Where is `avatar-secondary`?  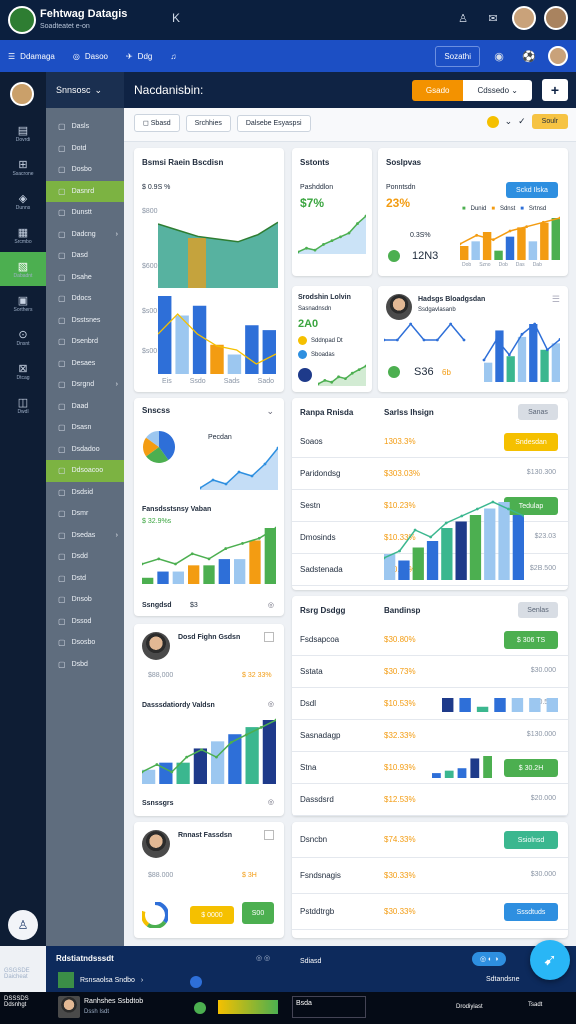 avatar-secondary is located at coordinates (556, 18).